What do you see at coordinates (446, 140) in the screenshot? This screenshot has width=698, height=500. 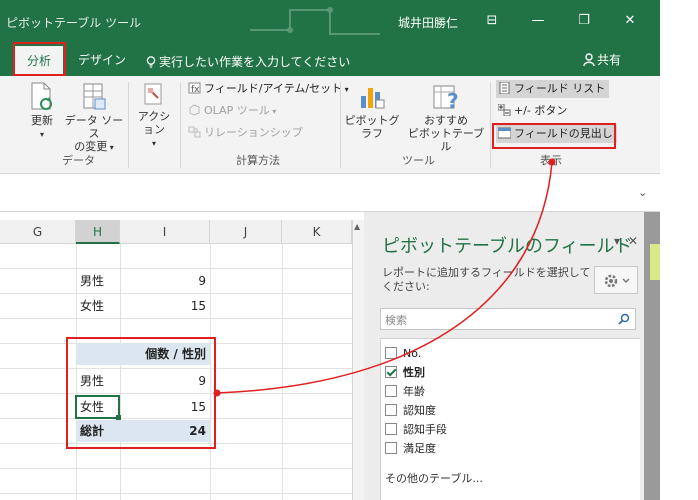 I see `recommended-label-2: ピボットテーブル` at bounding box center [446, 140].